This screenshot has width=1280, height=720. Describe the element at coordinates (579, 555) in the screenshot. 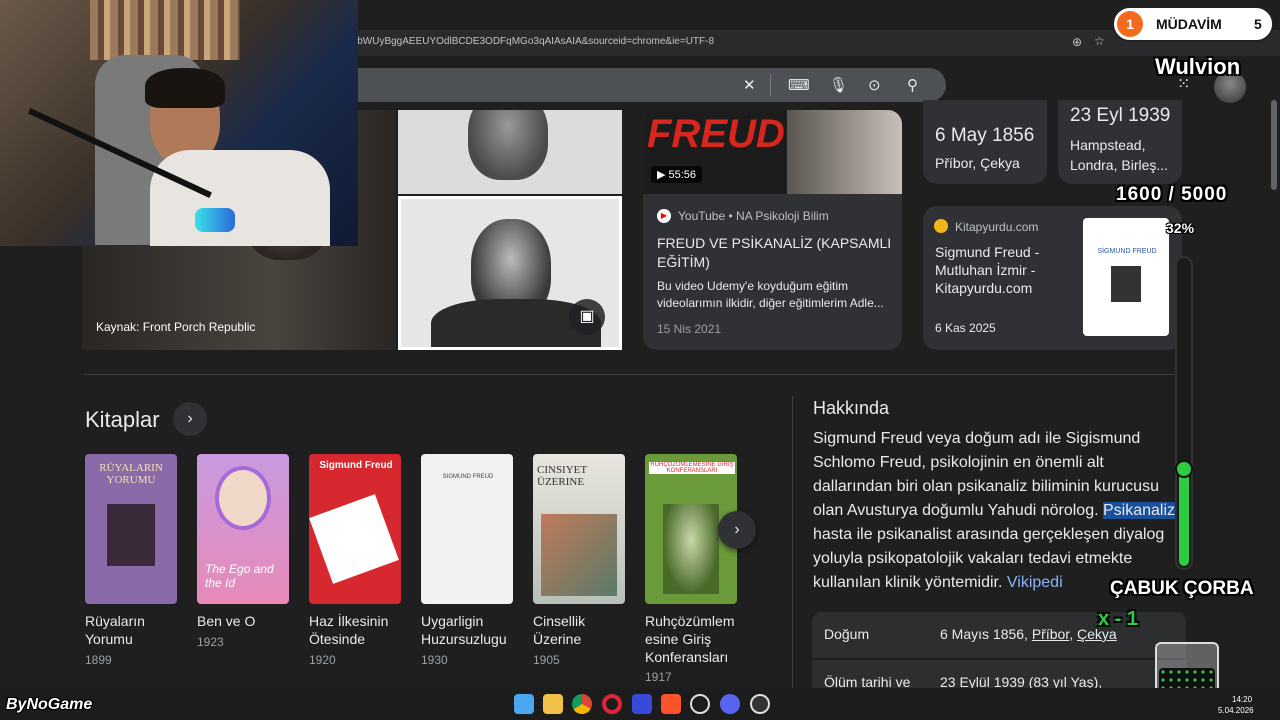

I see `cover-painting` at that location.